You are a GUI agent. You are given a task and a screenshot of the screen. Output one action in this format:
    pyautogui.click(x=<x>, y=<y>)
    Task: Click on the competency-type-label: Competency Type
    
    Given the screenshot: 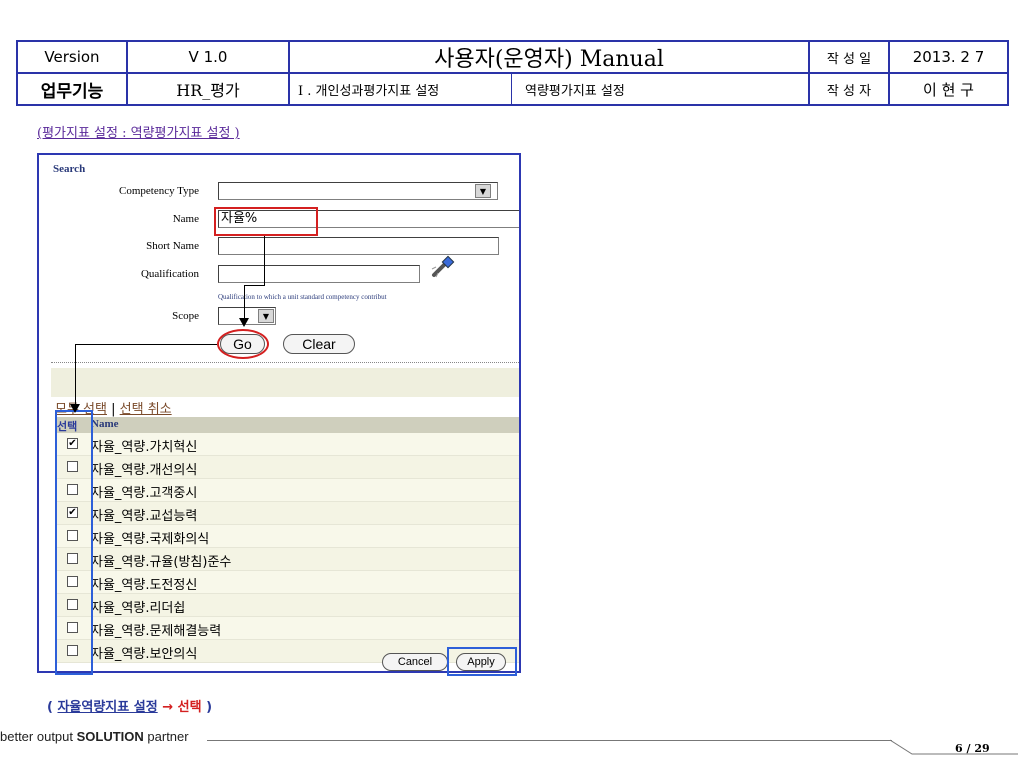 What is the action you would take?
    pyautogui.click(x=159, y=191)
    